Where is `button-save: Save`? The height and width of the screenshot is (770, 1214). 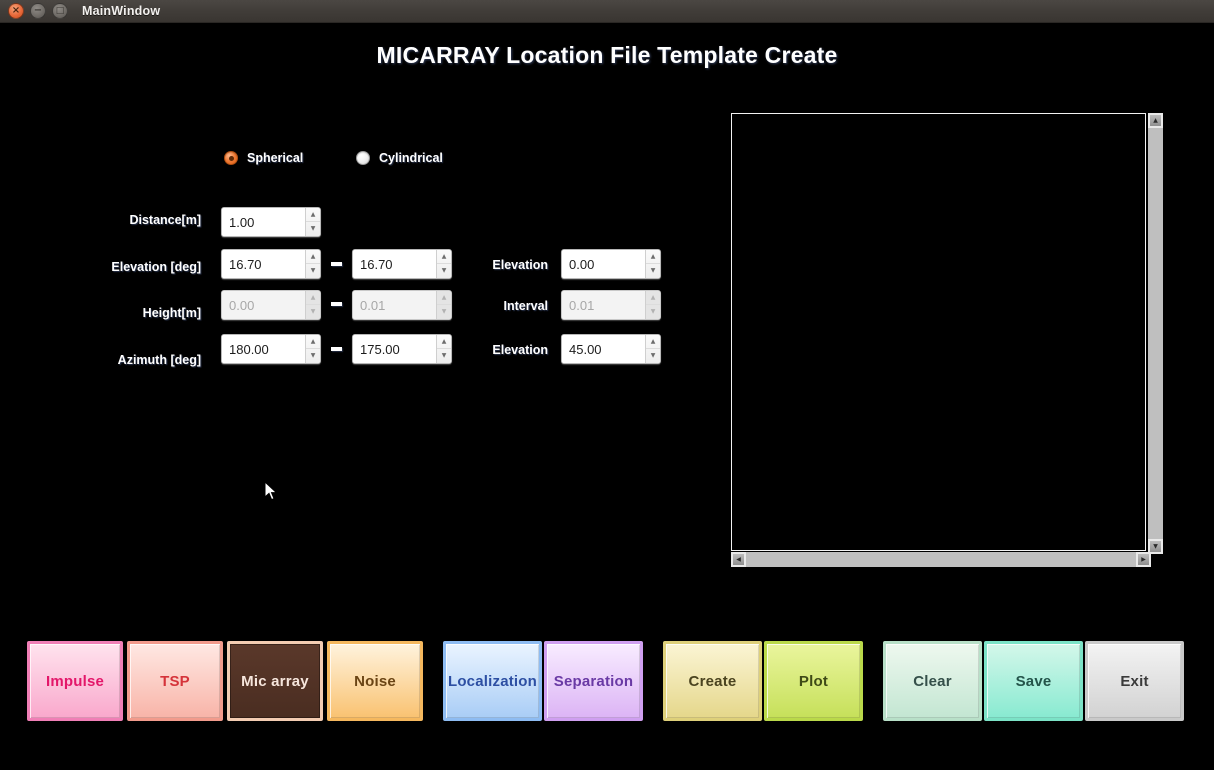
button-save: Save is located at coordinates (1033, 681).